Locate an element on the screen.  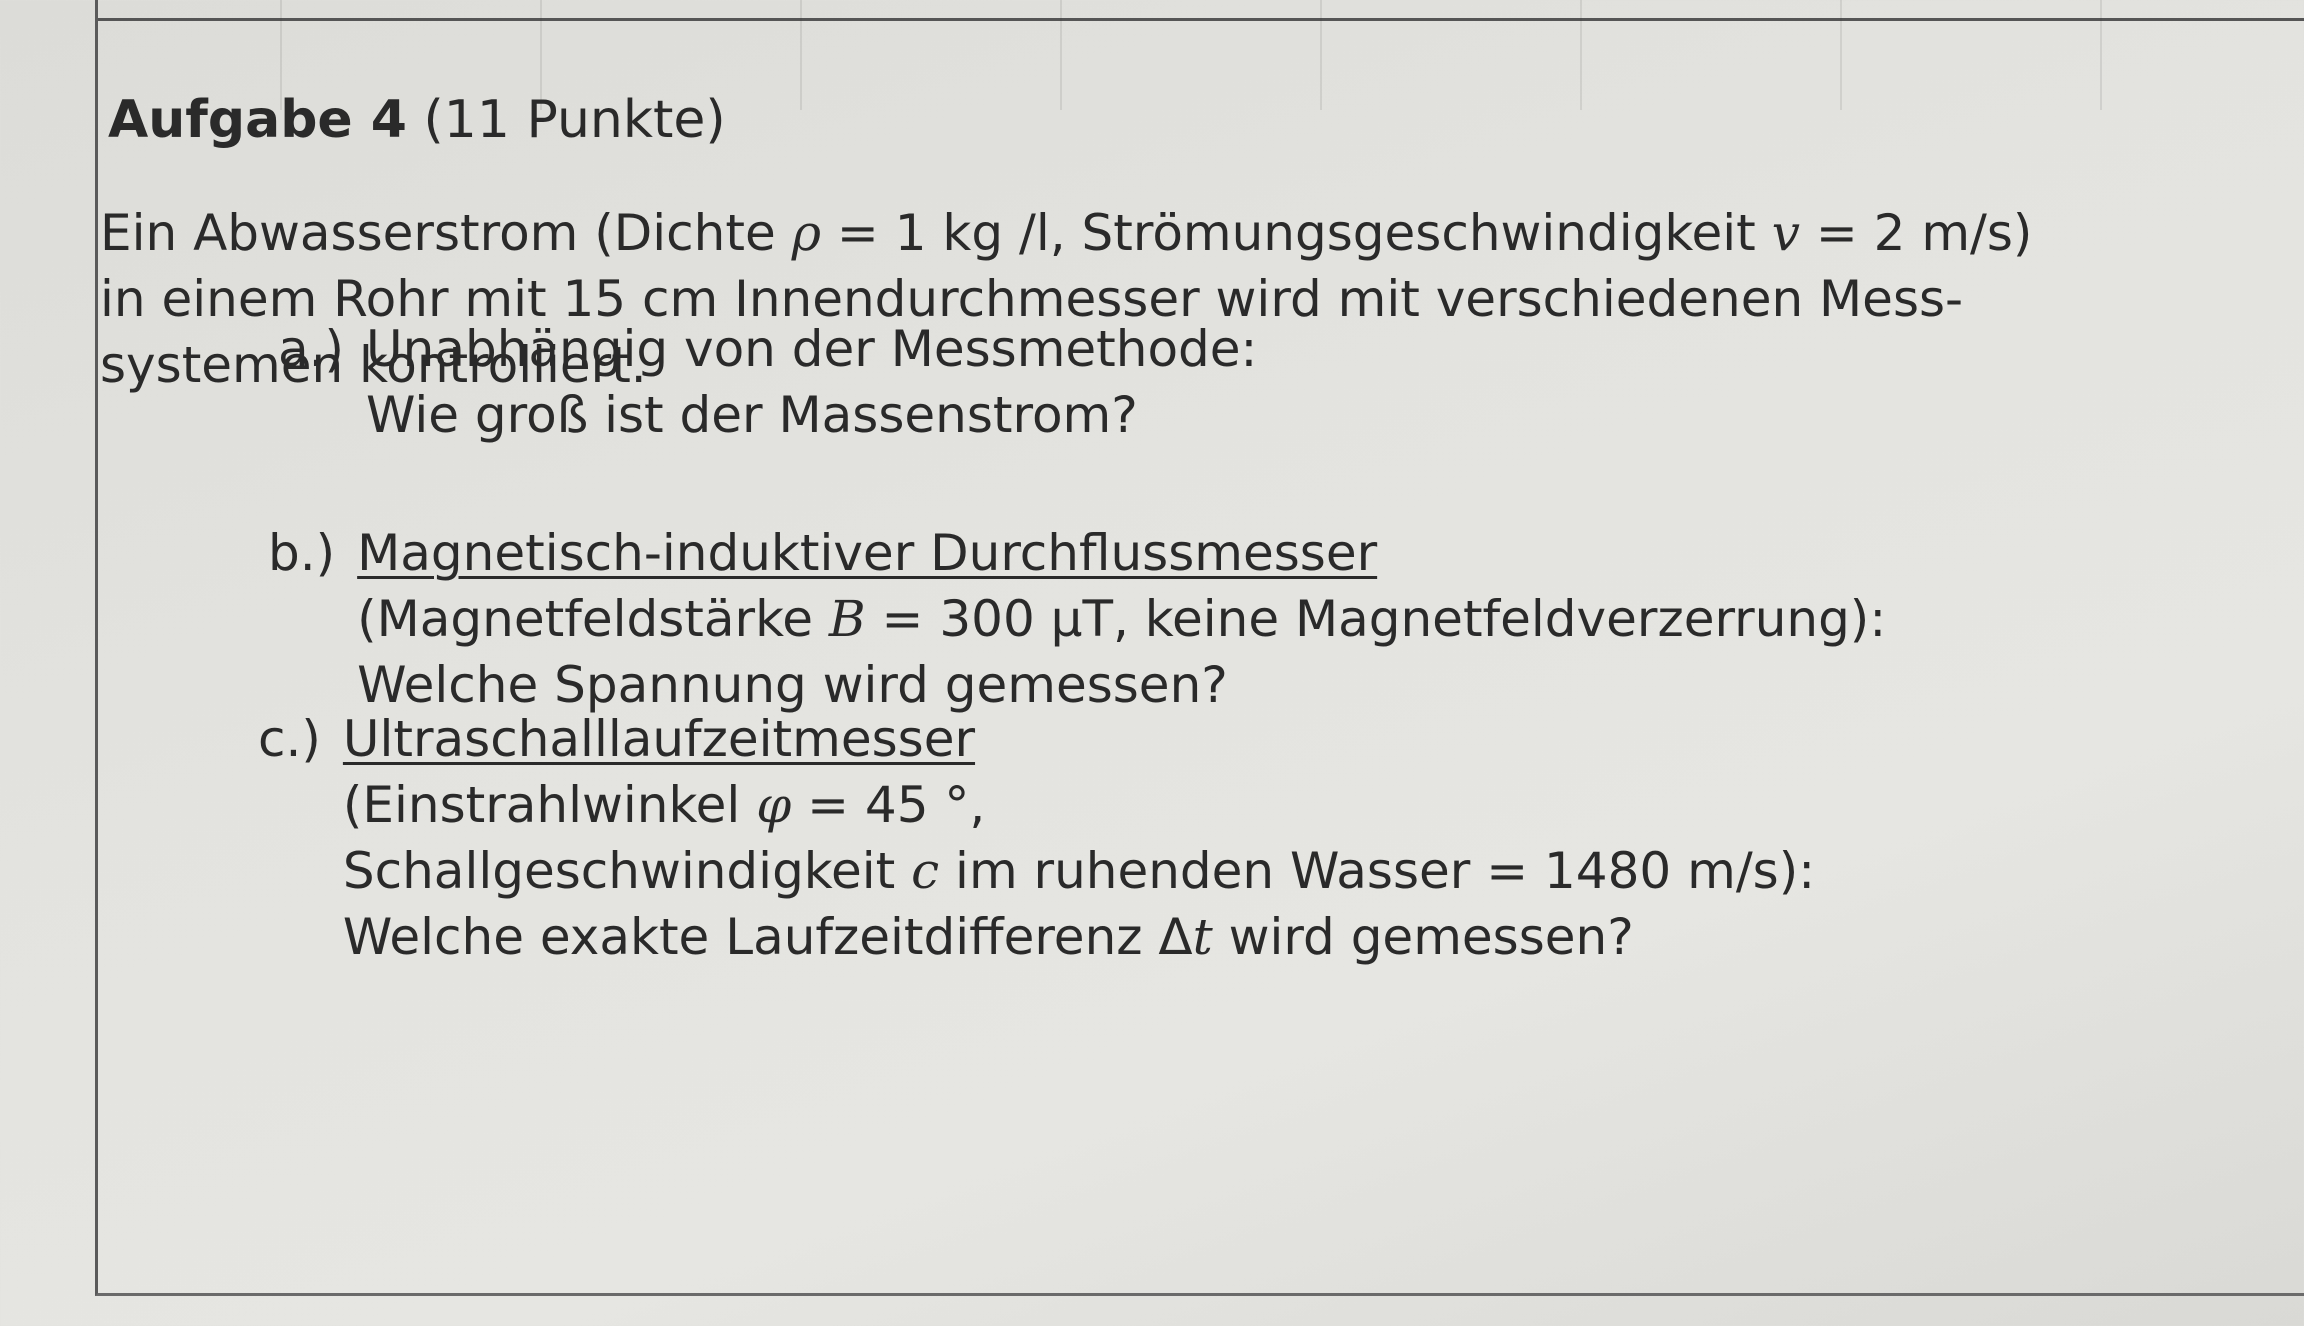
part-c-line-2: (Einstrahlwinkel φ = 45 °, is located at coordinates (664, 805).